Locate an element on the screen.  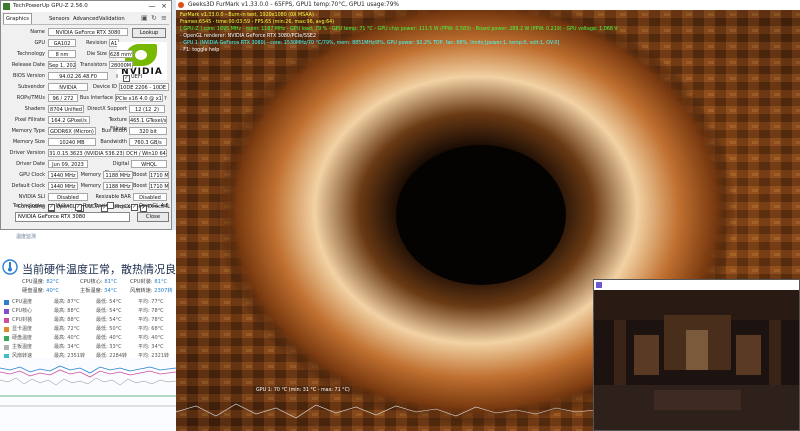
bus-width-label: Bus Width is located at coordinates (114, 131).